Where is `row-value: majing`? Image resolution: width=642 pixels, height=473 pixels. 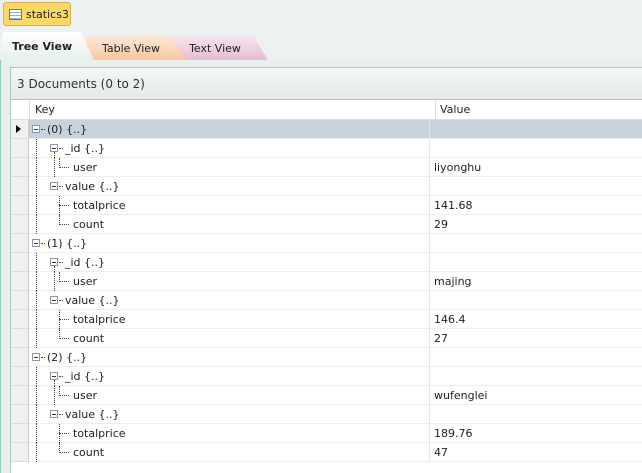
row-value: majing is located at coordinates (536, 281).